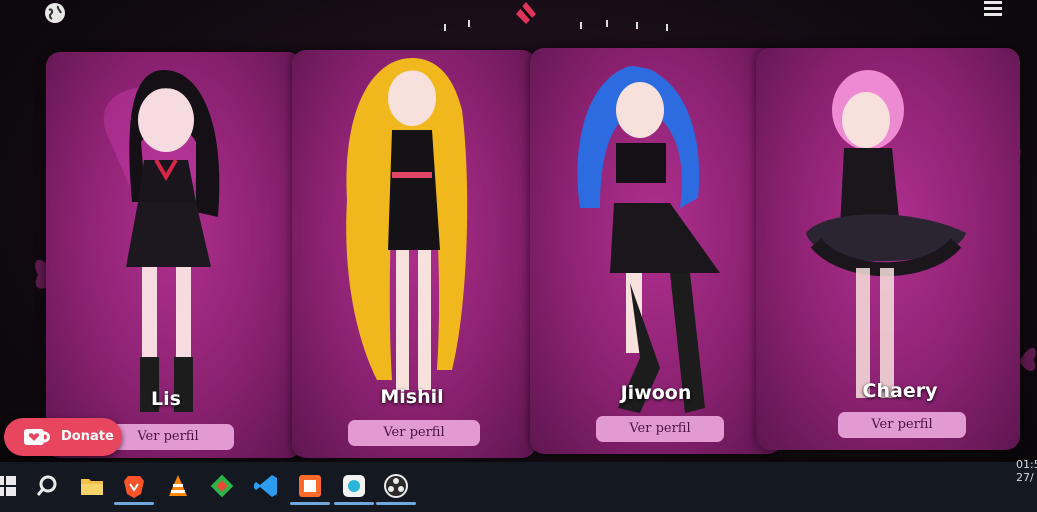 The image size is (1037, 512). What do you see at coordinates (518, 487) in the screenshot?
I see `windows-taskbar` at bounding box center [518, 487].